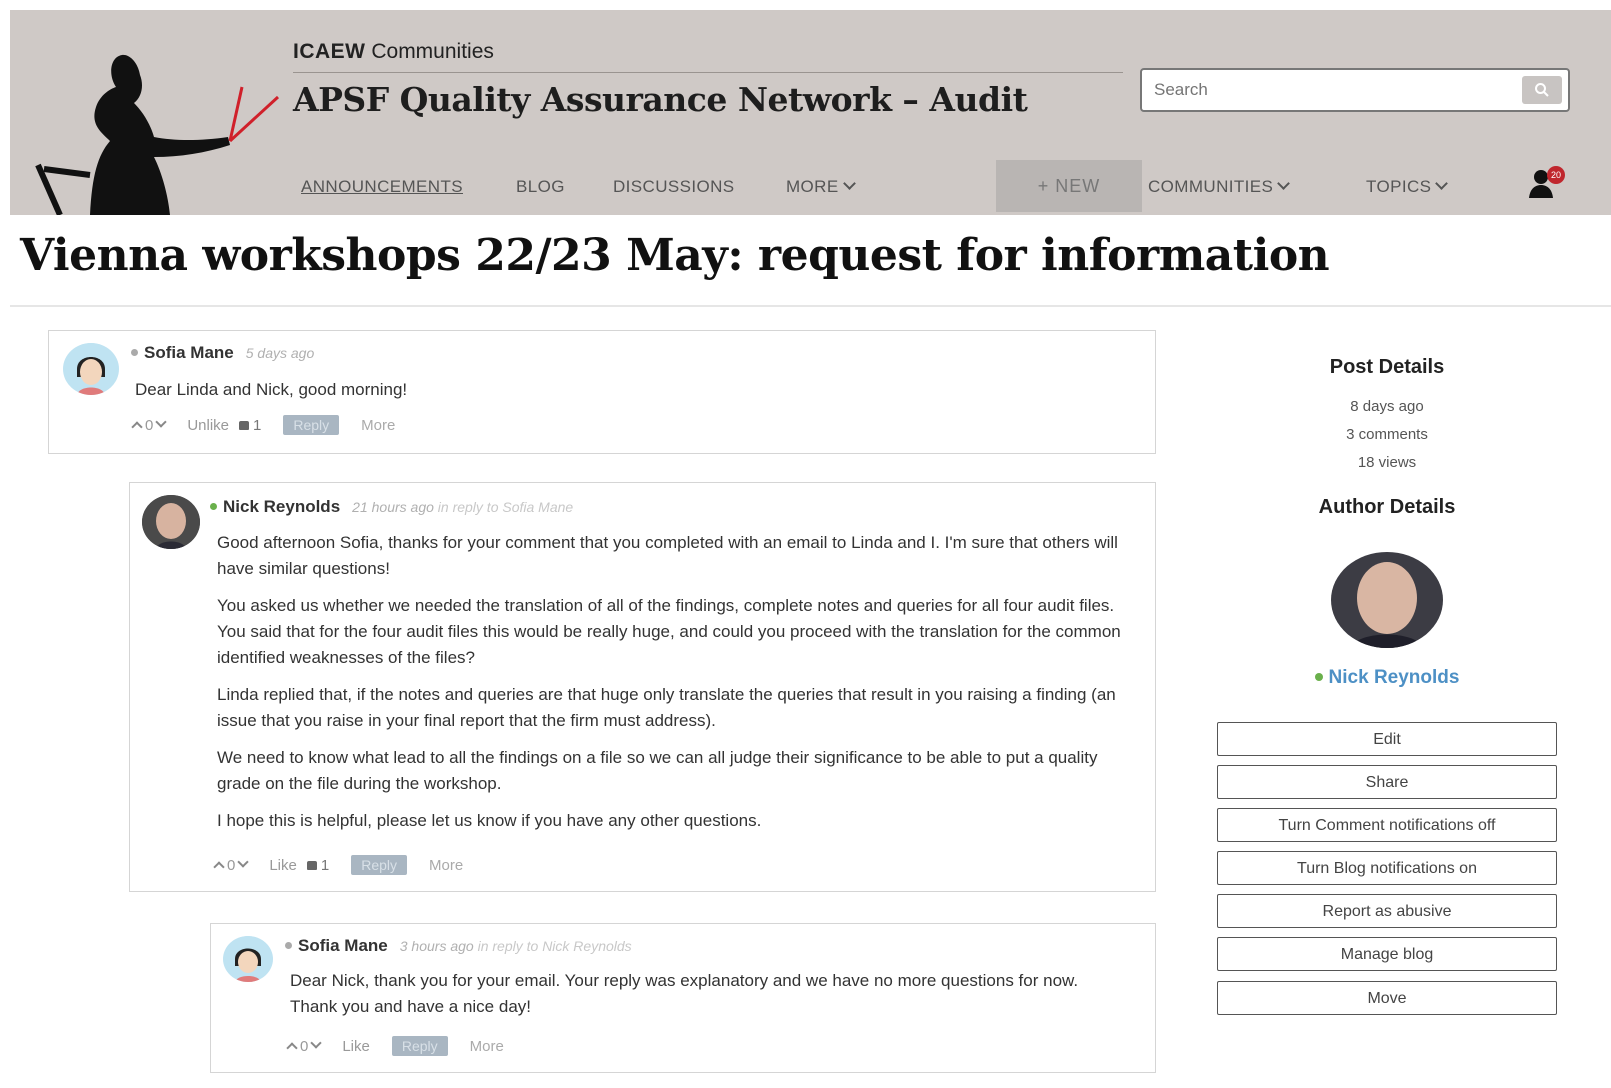  I want to click on comment-timestamp: 3 hours ago in reply to Nick Reynolds, so click(516, 946).